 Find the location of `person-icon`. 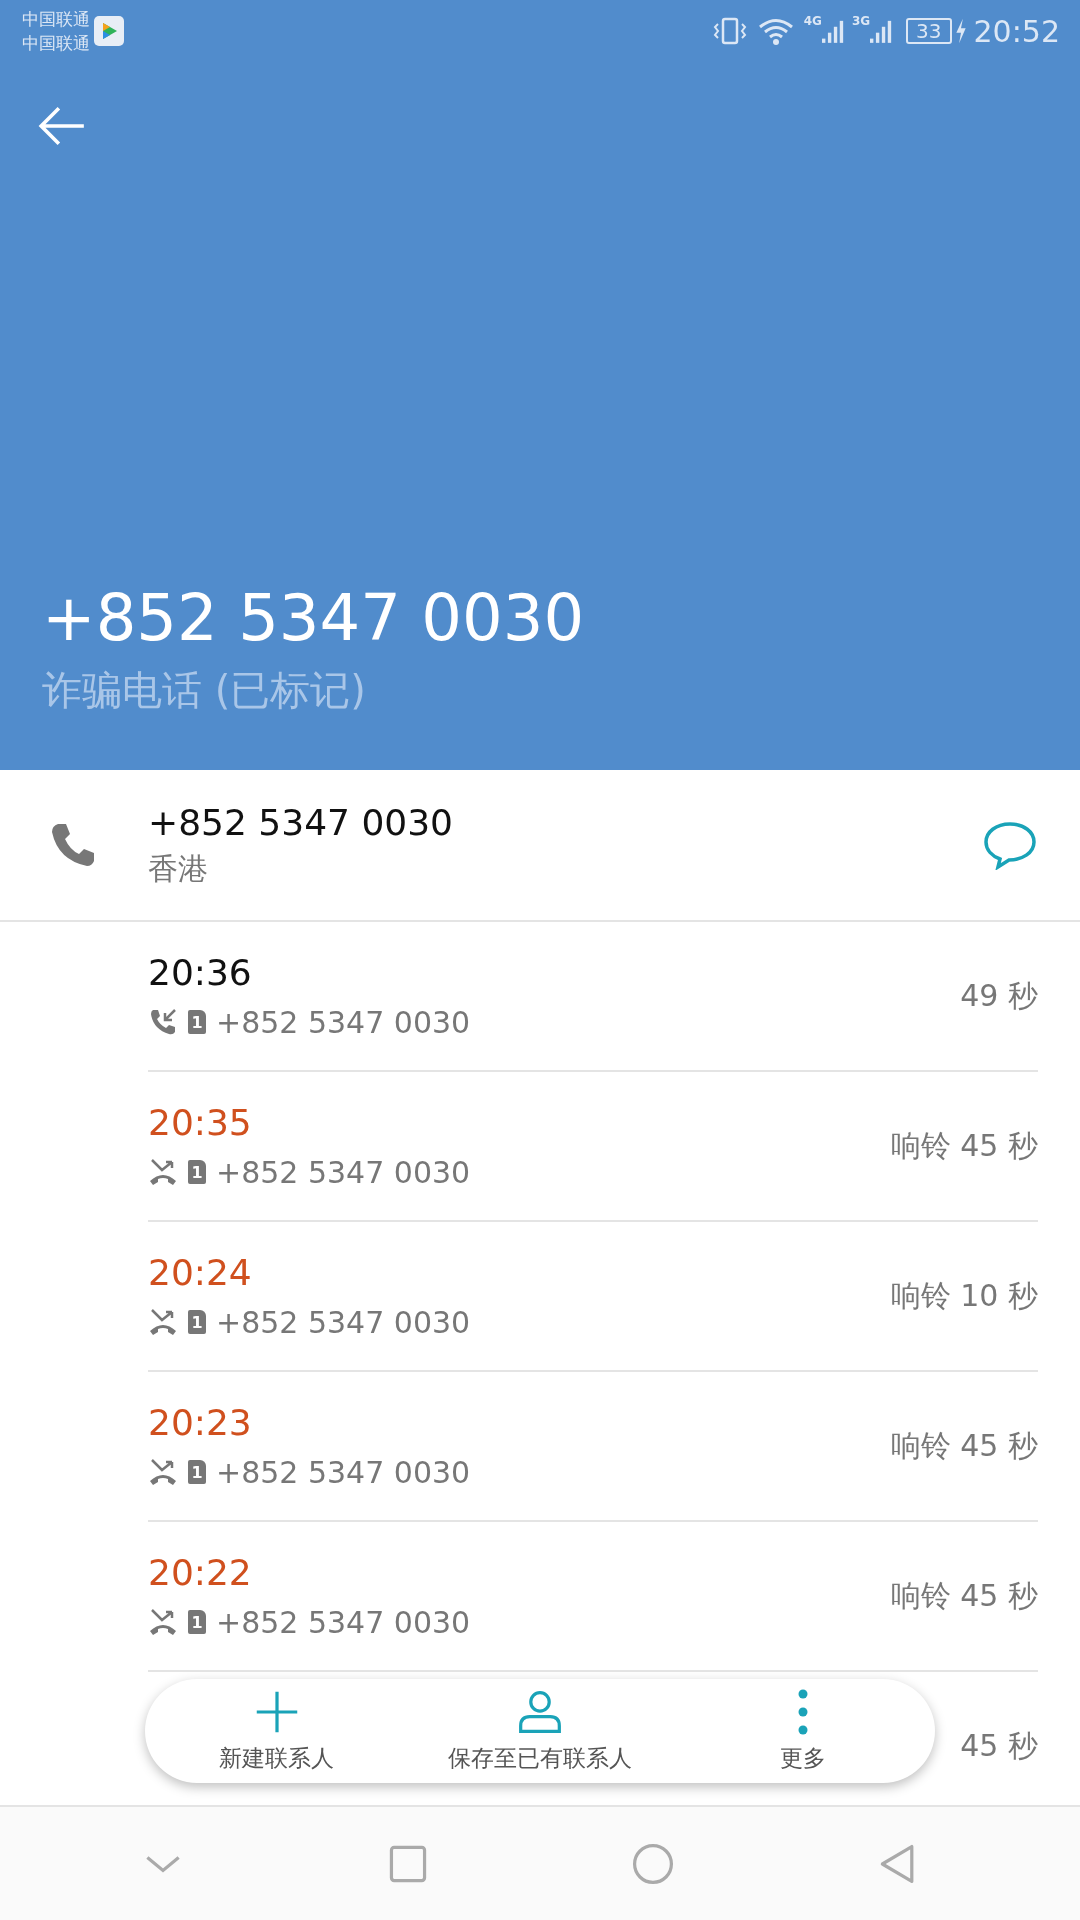

person-icon is located at coordinates (540, 1711).